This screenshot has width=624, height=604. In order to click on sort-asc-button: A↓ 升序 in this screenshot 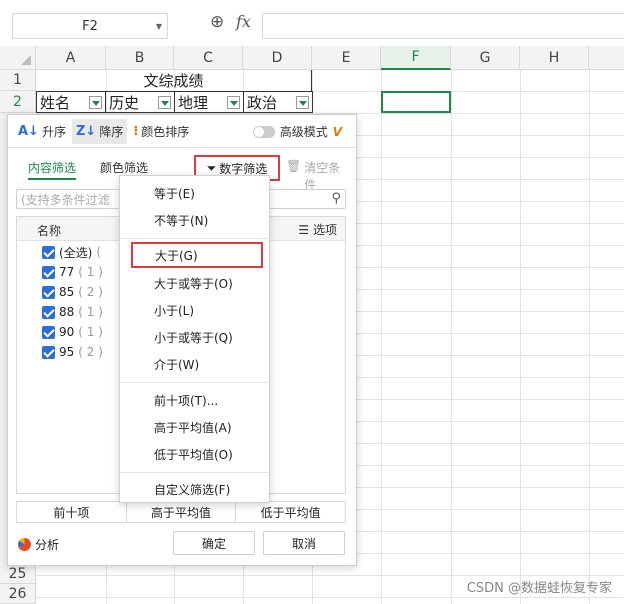, I will do `click(42, 131)`.